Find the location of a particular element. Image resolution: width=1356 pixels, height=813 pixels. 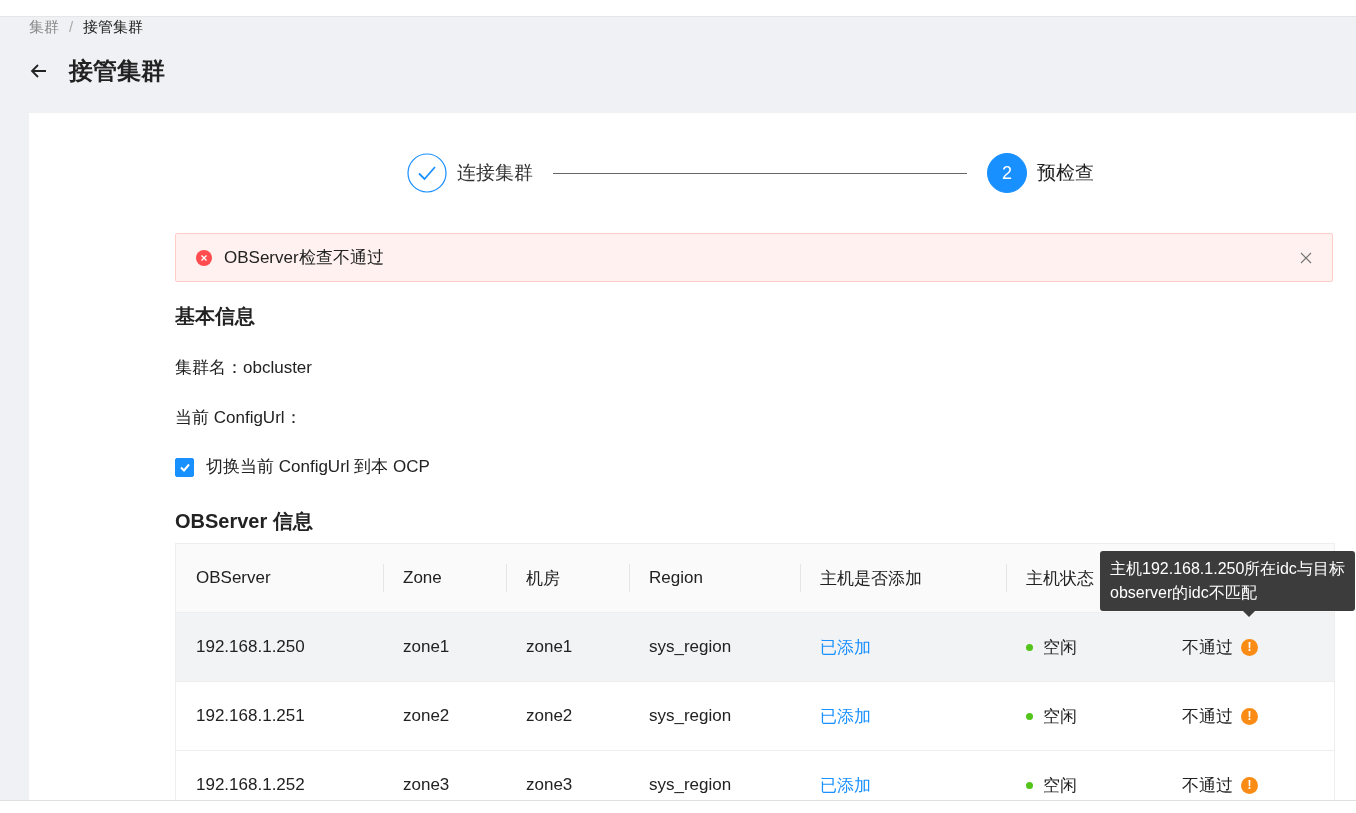

checkbox is located at coordinates (184, 467).